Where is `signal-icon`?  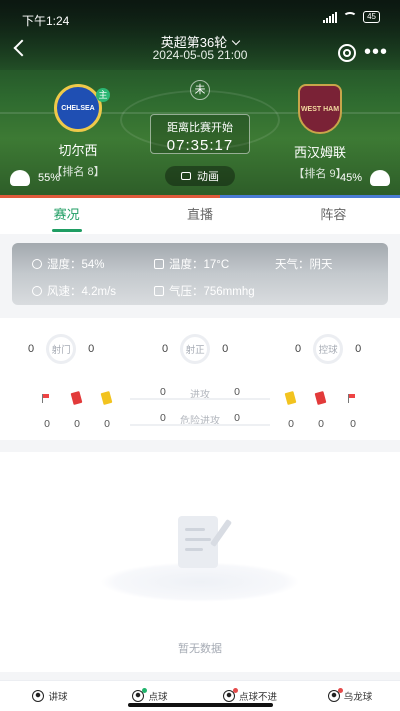
signal-icon is located at coordinates (330, 17).